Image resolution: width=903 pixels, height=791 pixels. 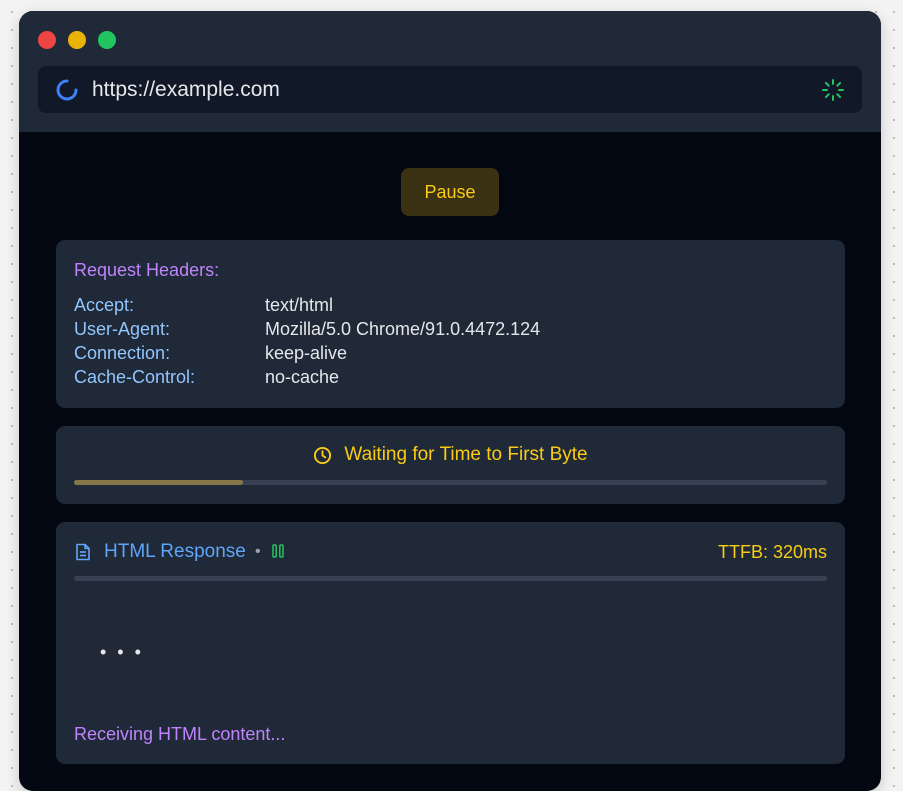 What do you see at coordinates (323, 455) in the screenshot?
I see `clock-icon` at bounding box center [323, 455].